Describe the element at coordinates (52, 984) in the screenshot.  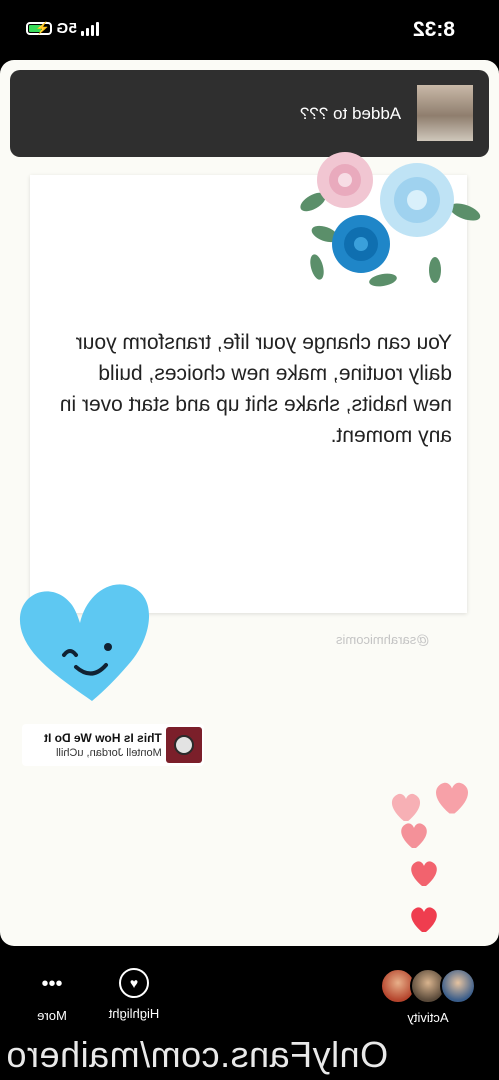
I see `more-dots-icon: •••` at that location.